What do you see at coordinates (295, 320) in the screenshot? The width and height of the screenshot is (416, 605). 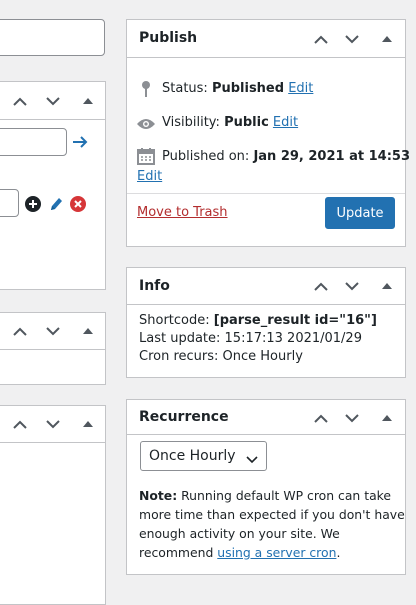 I see `shortcode-value: [parse_result id="16"]` at bounding box center [295, 320].